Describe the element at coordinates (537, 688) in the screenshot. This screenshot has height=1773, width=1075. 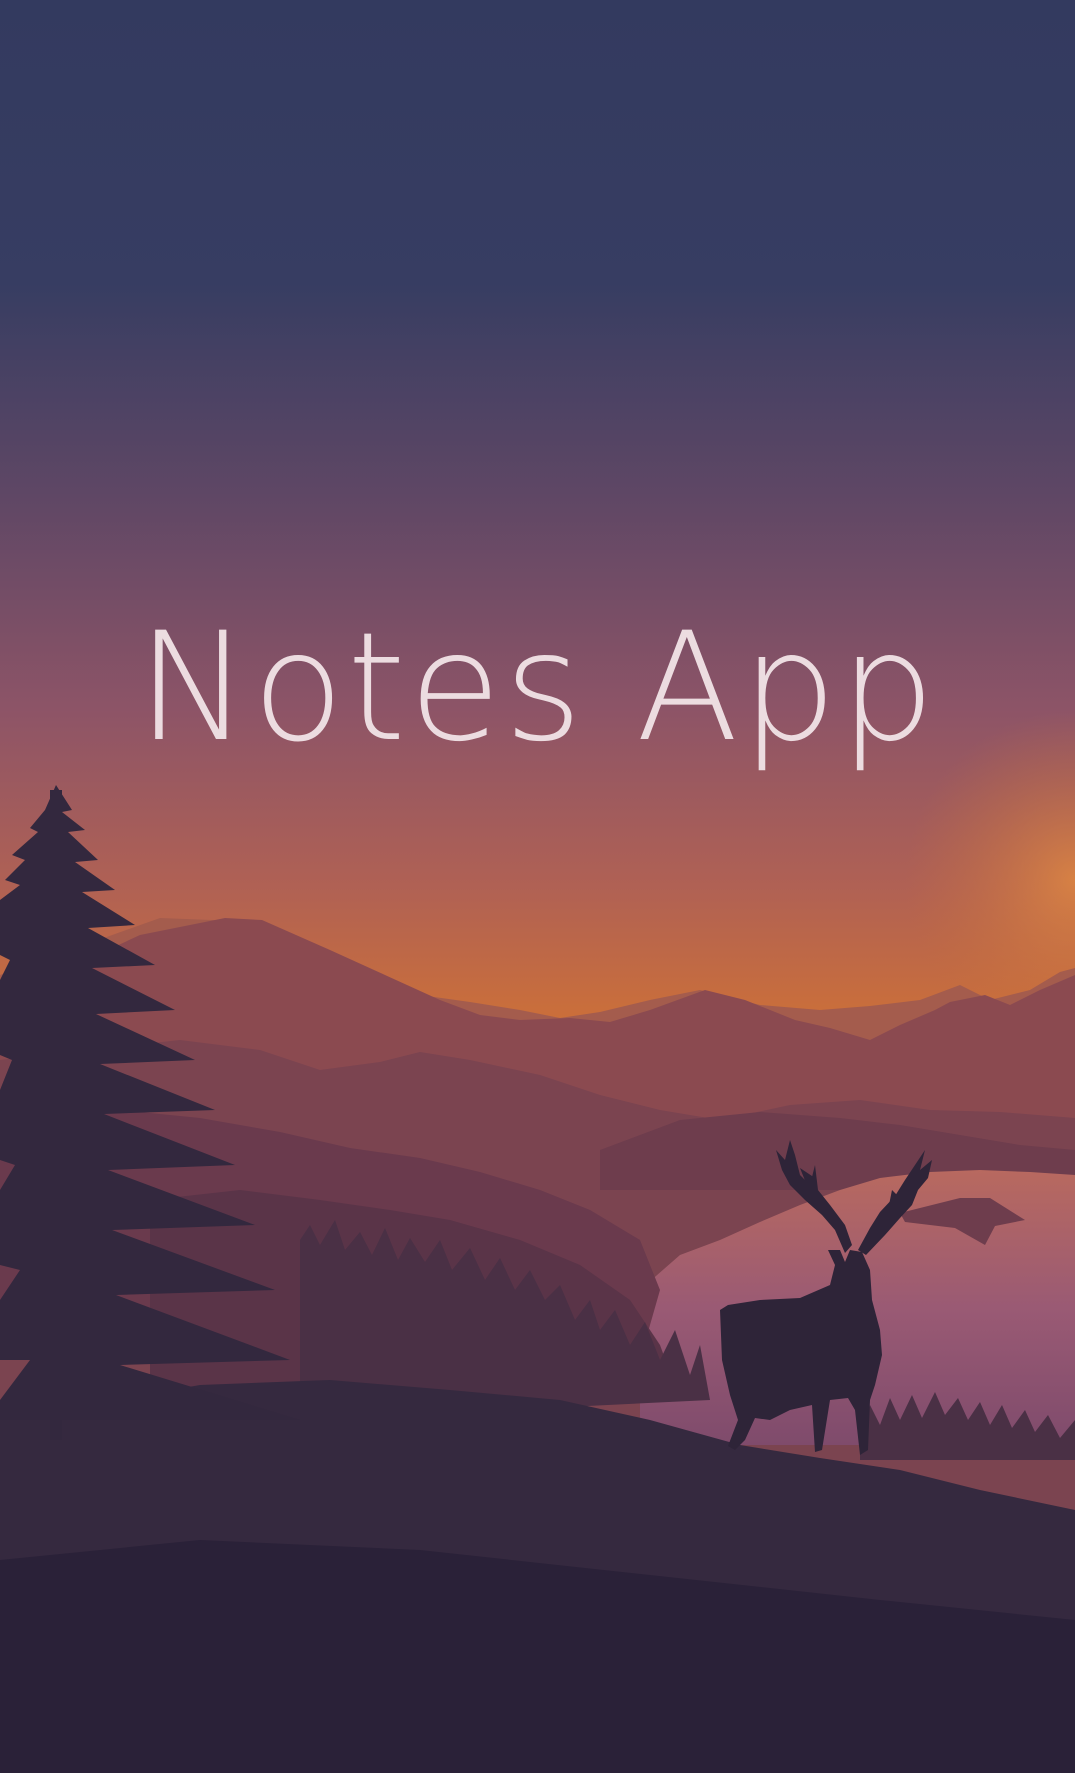
I see `app-title: Notes App` at that location.